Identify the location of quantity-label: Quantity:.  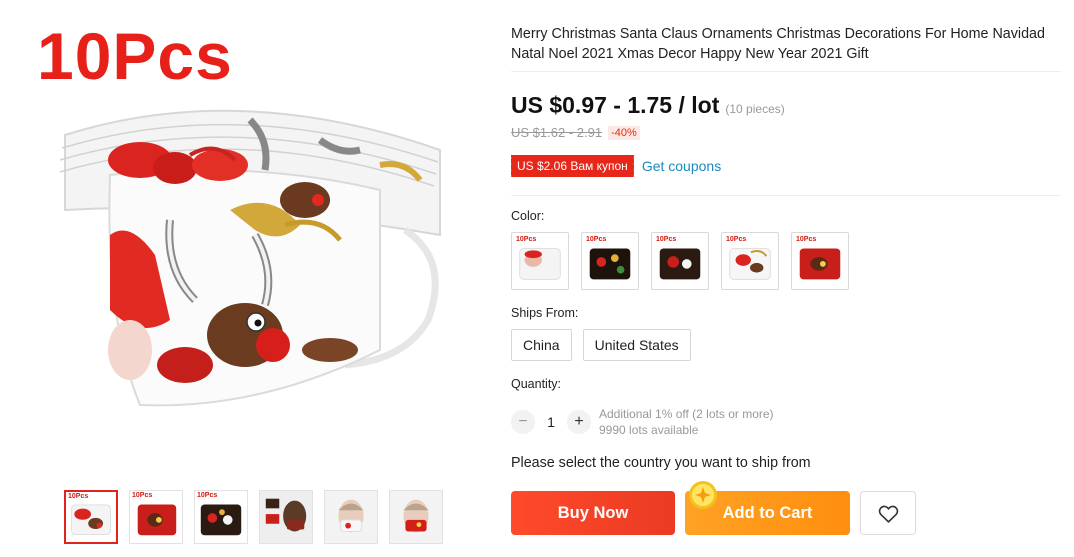
(536, 384).